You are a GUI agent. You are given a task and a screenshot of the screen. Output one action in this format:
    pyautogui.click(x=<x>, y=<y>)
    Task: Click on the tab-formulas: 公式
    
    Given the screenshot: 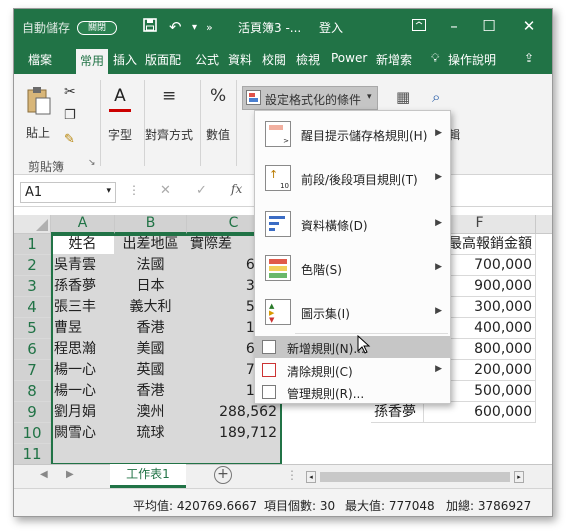 What is the action you would take?
    pyautogui.click(x=207, y=59)
    